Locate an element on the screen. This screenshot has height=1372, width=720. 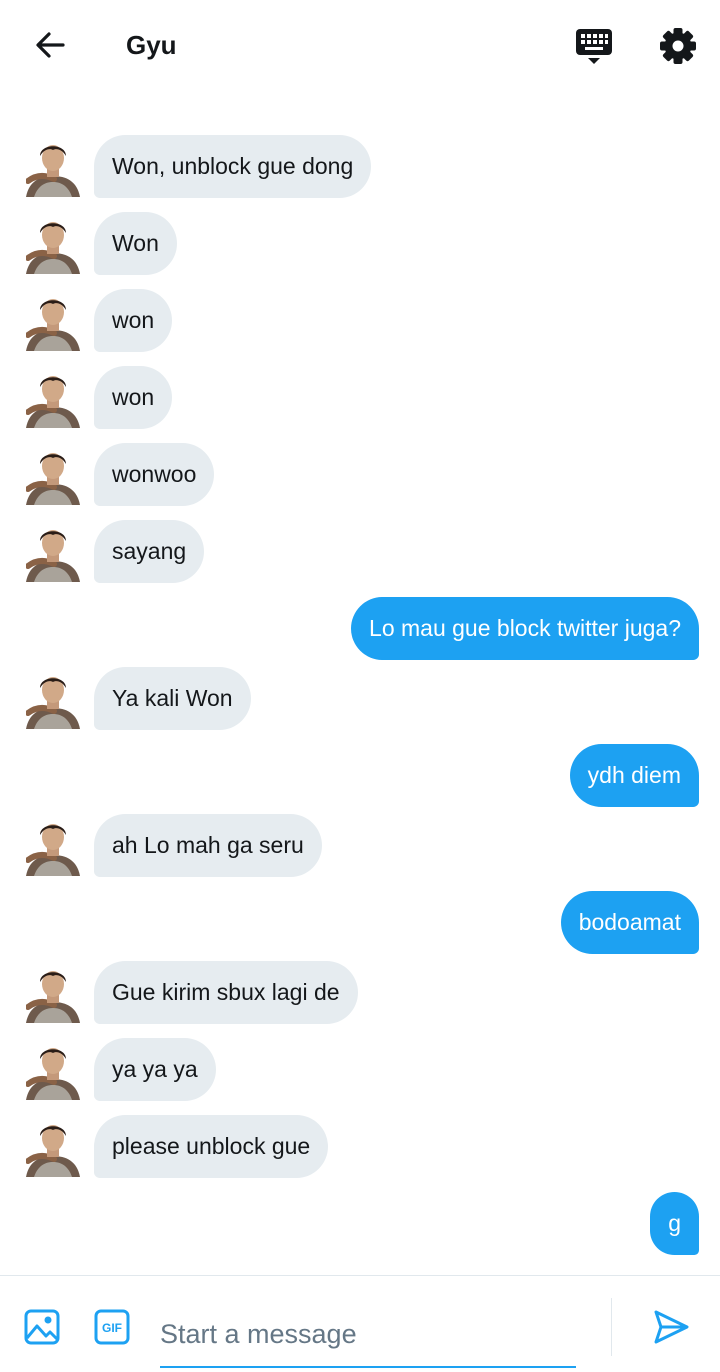
message-row: wonwoo is located at coordinates (360, 475).